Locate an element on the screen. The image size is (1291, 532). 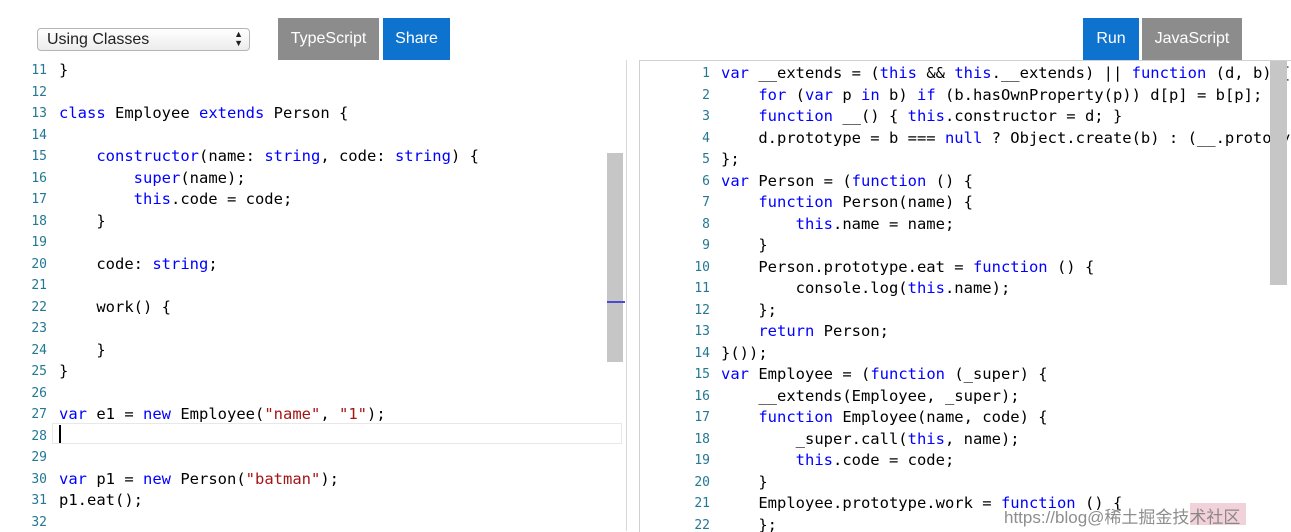
ts-code-line: 25} is located at coordinates (313, 371).